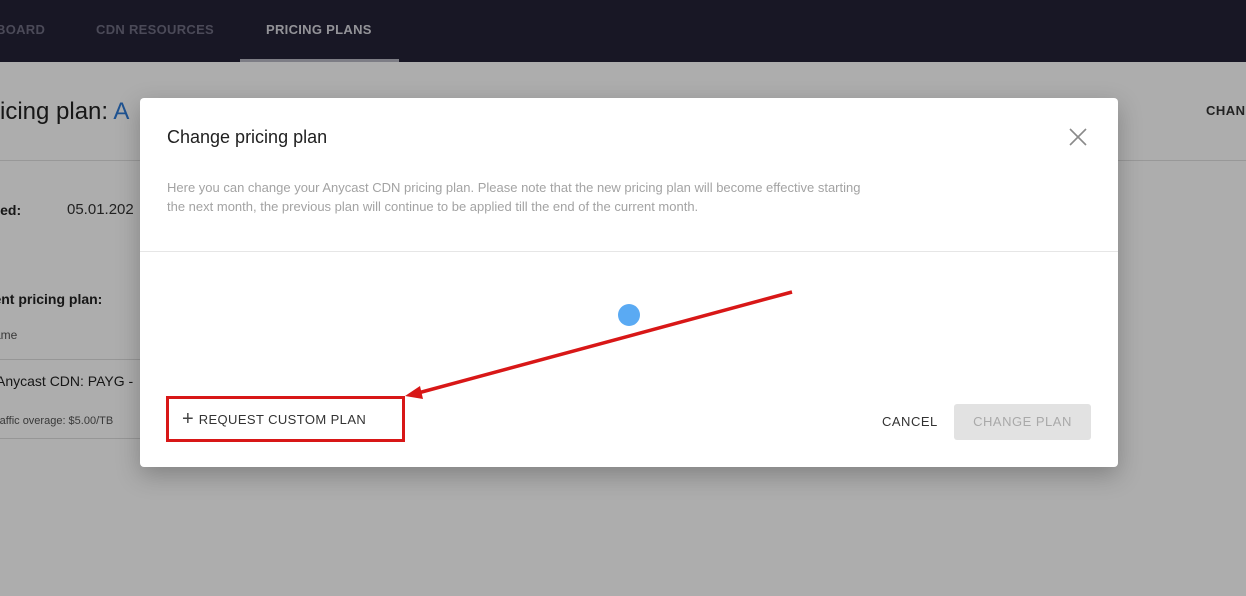  I want to click on close-button, so click(1078, 137).